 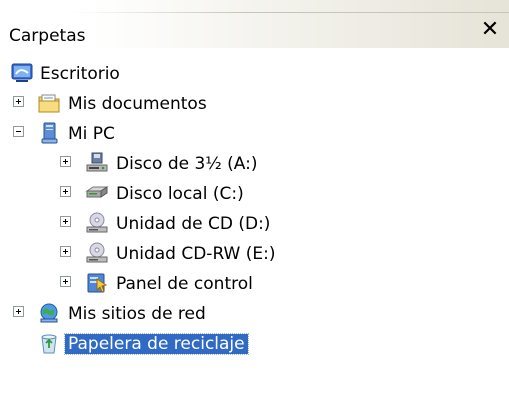 What do you see at coordinates (97, 283) in the screenshot?
I see `control-panel-icon` at bounding box center [97, 283].